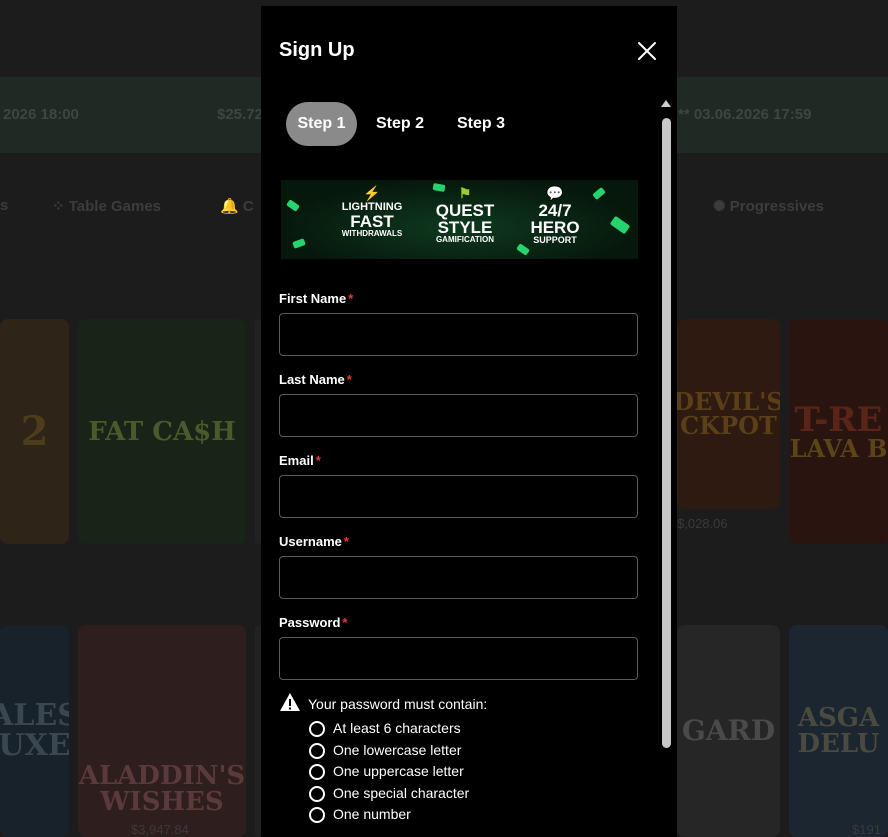  What do you see at coordinates (458, 577) in the screenshot?
I see `username-input` at bounding box center [458, 577].